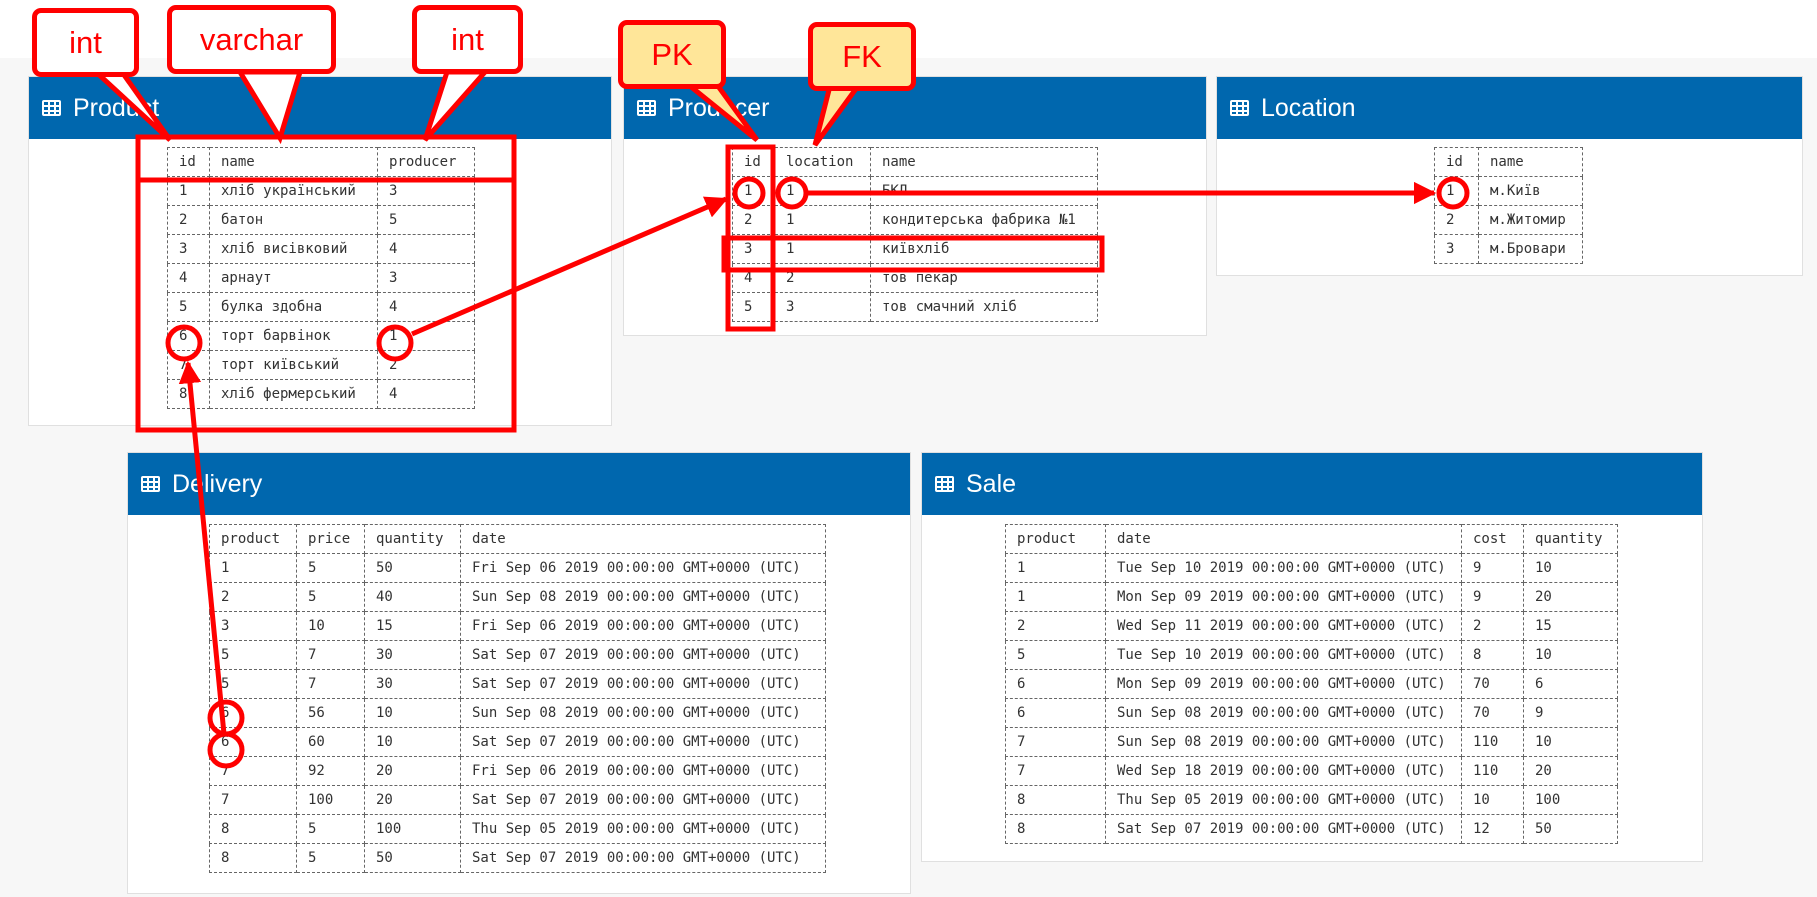 This screenshot has height=897, width=1817. Describe the element at coordinates (719, 108) in the screenshot. I see `panel-title: Producer` at that location.